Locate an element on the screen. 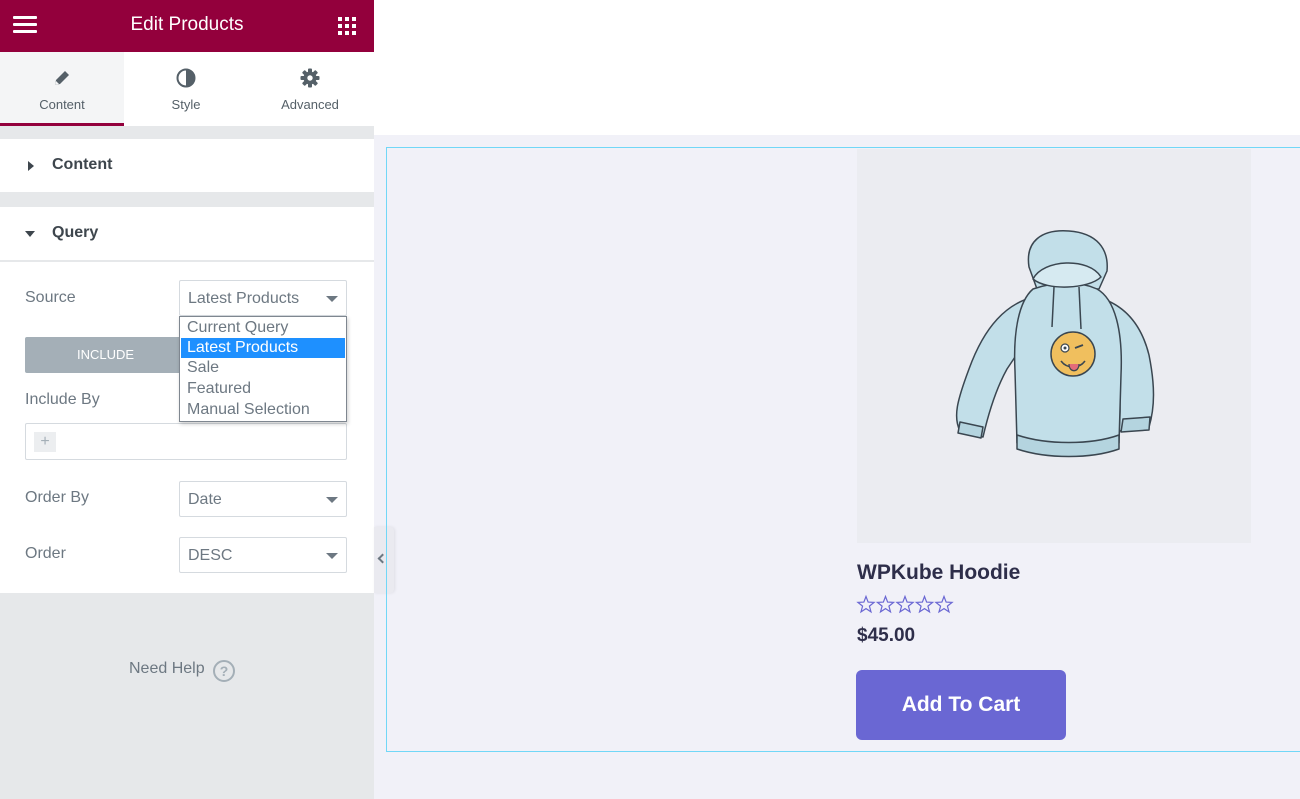 The height and width of the screenshot is (799, 1300). contrast-icon is located at coordinates (186, 78).